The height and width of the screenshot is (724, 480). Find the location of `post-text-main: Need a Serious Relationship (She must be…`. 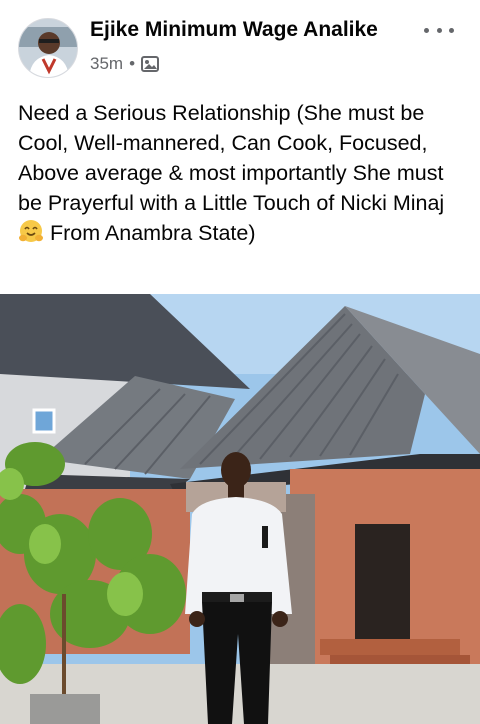

post-text-main: Need a Serious Relationship (She must be… is located at coordinates (231, 158).